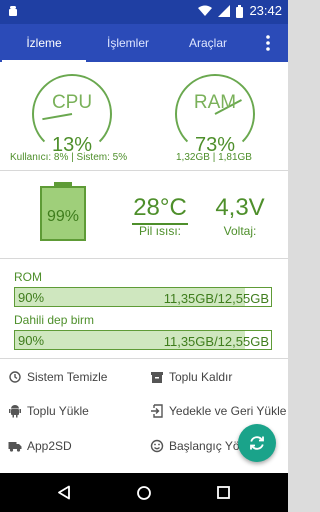 This screenshot has width=320, height=512. What do you see at coordinates (205, 10) in the screenshot?
I see `wifi-icon` at bounding box center [205, 10].